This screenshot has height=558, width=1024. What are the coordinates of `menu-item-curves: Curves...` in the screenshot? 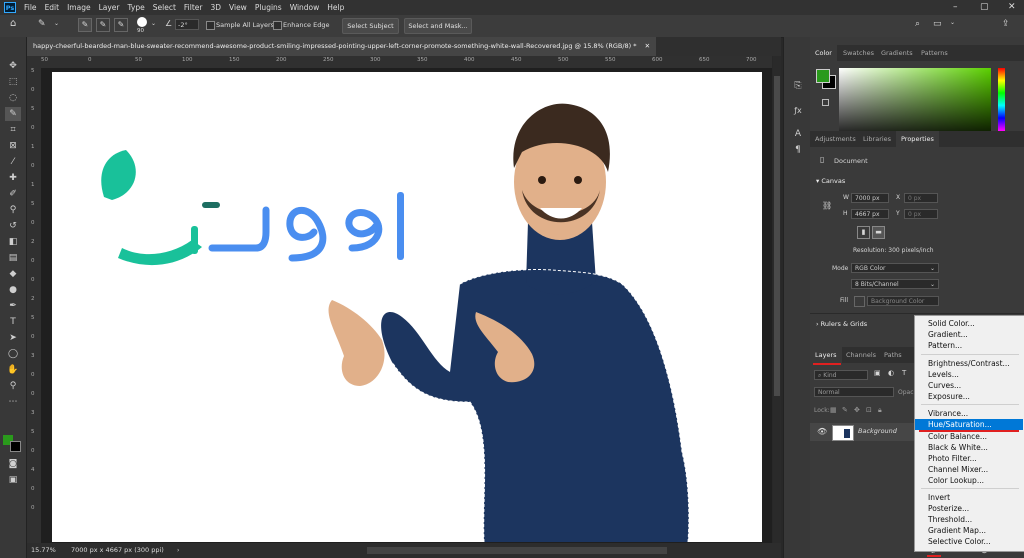 It's located at (969, 385).